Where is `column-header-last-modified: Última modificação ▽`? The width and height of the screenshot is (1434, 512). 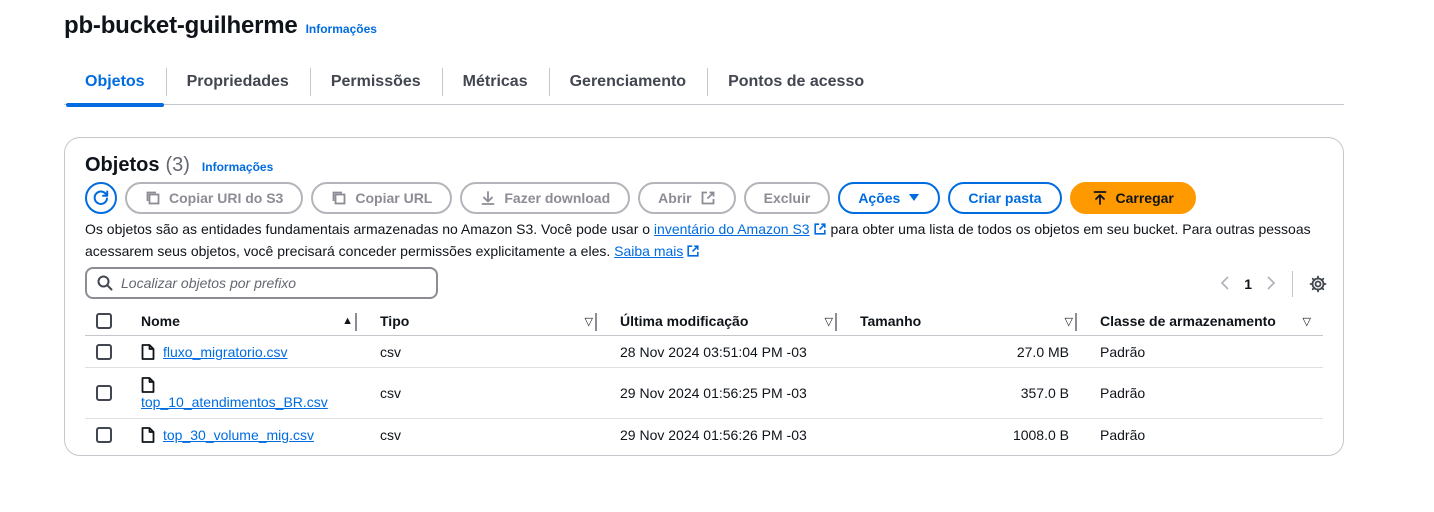
column-header-last-modified: Última modificação ▽ is located at coordinates (720, 321).